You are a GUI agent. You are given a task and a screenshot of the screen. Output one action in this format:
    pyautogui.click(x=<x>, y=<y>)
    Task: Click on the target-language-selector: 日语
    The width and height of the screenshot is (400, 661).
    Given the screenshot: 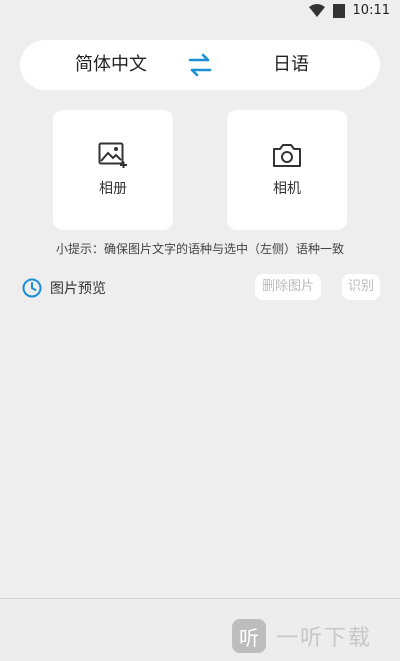 What is the action you would take?
    pyautogui.click(x=291, y=65)
    